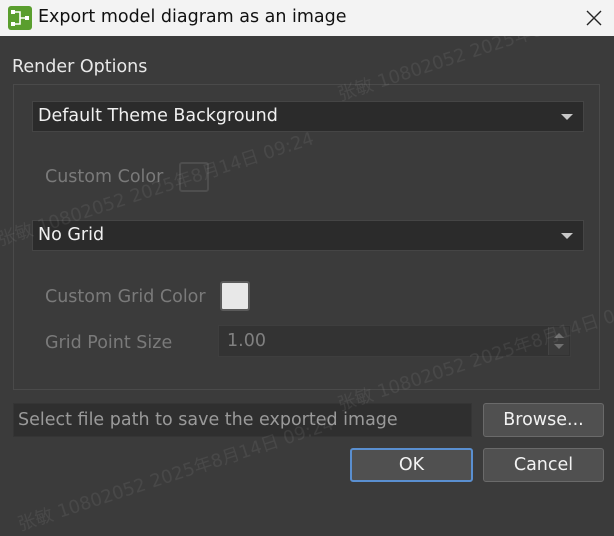  I want to click on file-path-field, so click(242, 420).